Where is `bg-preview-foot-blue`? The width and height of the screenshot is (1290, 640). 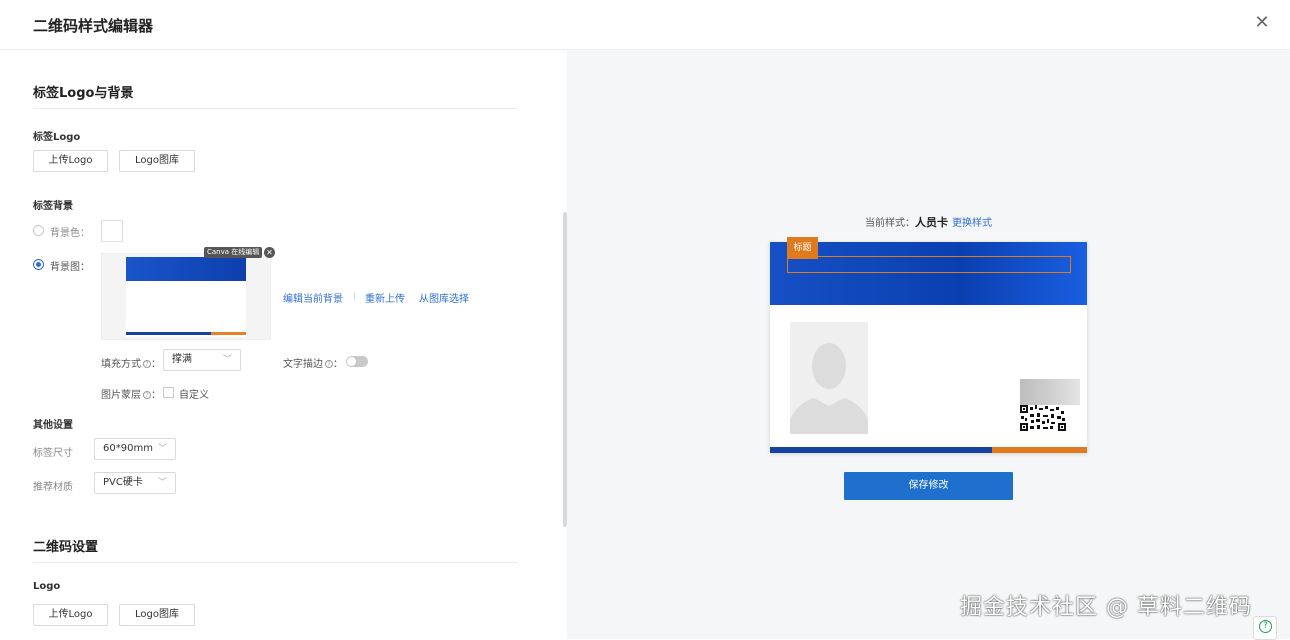
bg-preview-foot-blue is located at coordinates (168, 333).